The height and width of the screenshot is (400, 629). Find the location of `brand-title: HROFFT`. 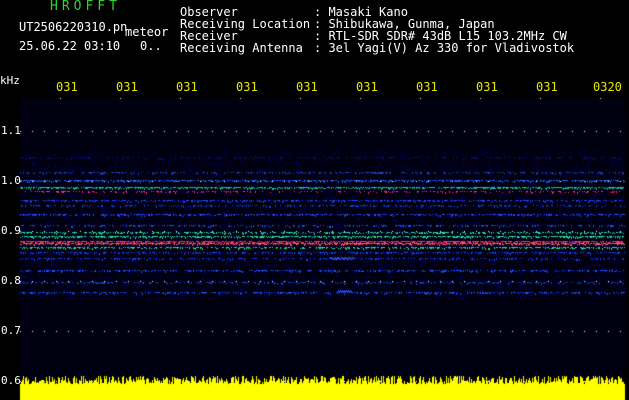

brand-title: HROFFT is located at coordinates (85, 7).